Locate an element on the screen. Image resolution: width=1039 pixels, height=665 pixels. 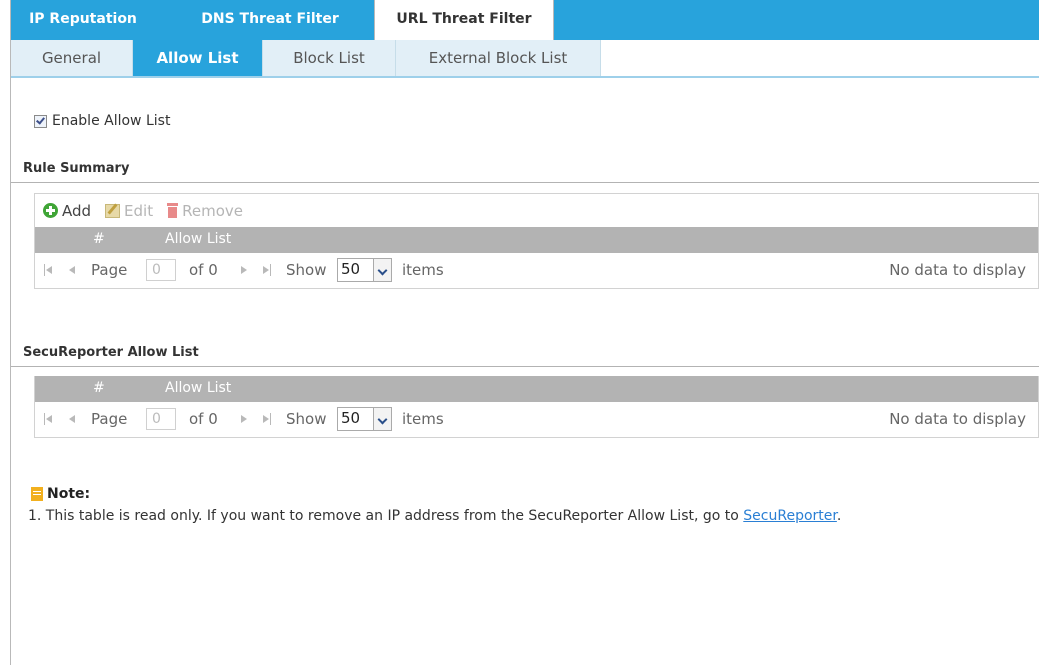
secureporter-header: # Allow List is located at coordinates (536, 389).